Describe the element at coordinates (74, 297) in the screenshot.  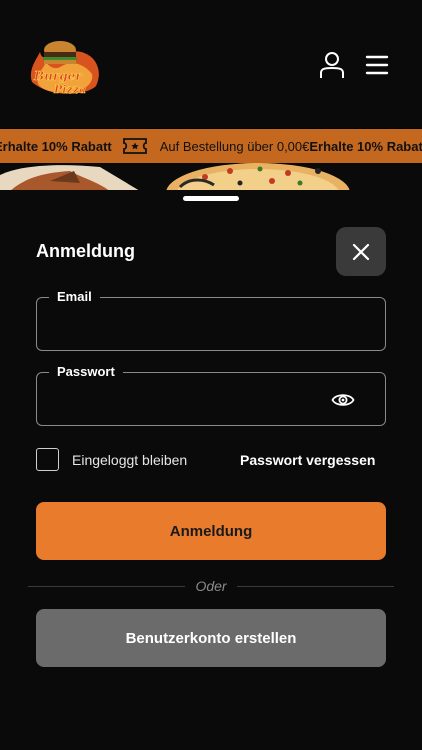
I see `email-label: Email` at that location.